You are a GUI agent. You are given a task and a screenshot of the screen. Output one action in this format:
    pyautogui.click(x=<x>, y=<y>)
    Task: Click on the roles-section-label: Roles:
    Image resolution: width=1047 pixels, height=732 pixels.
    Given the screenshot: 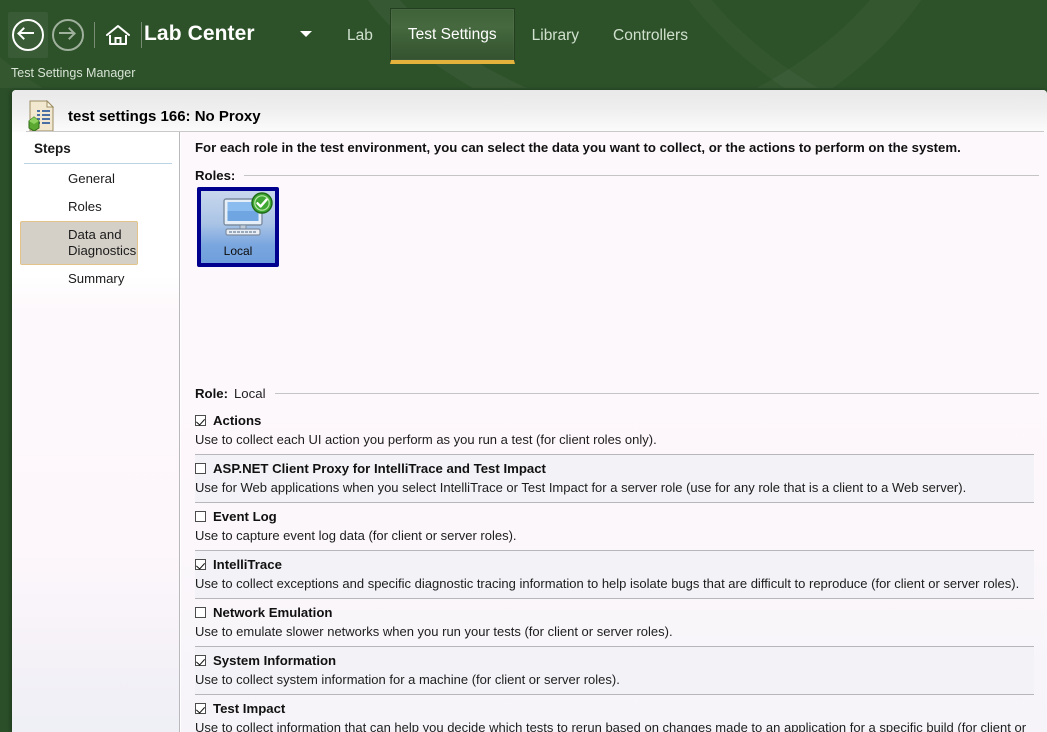 What is the action you would take?
    pyautogui.click(x=621, y=175)
    